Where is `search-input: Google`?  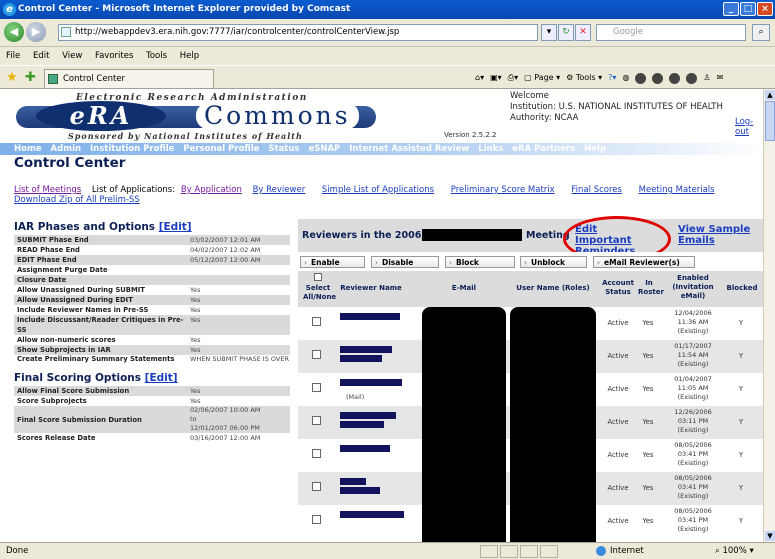 search-input: Google is located at coordinates (671, 32).